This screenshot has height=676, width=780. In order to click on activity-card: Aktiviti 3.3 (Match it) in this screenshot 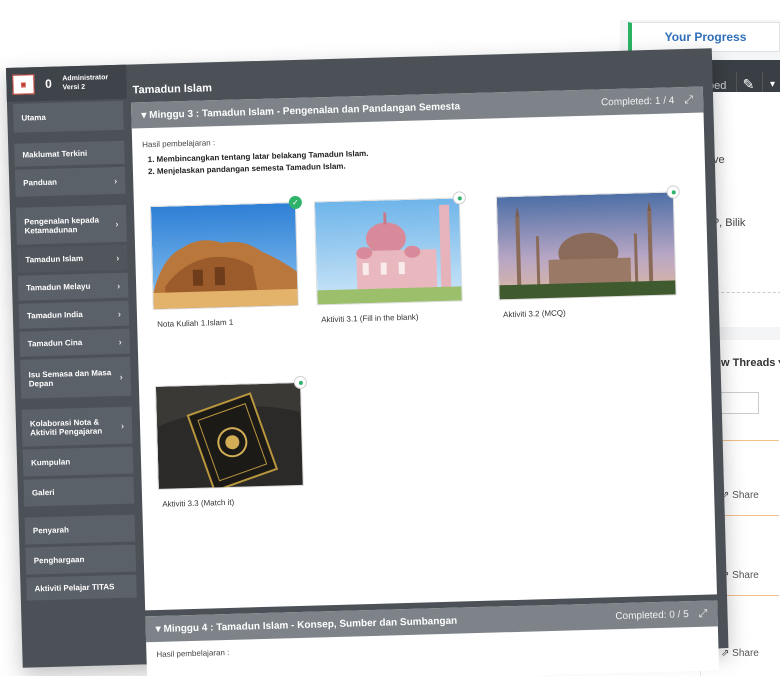, I will do `click(231, 442)`.